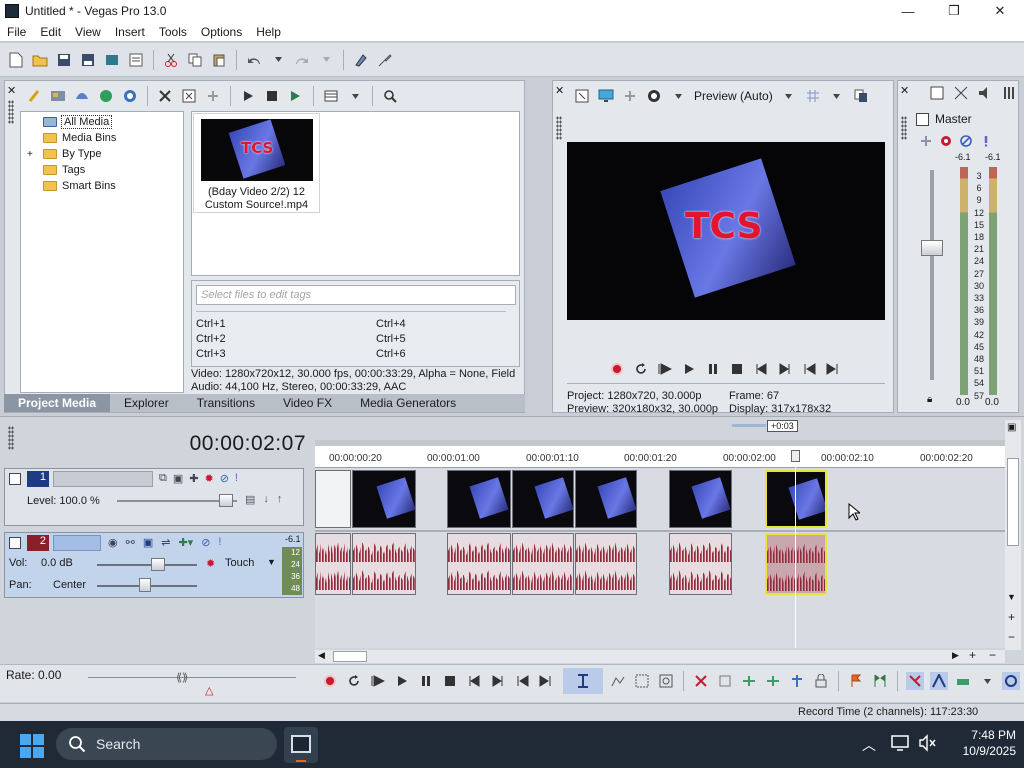  I want to click on remove-media-icon, so click(165, 96).